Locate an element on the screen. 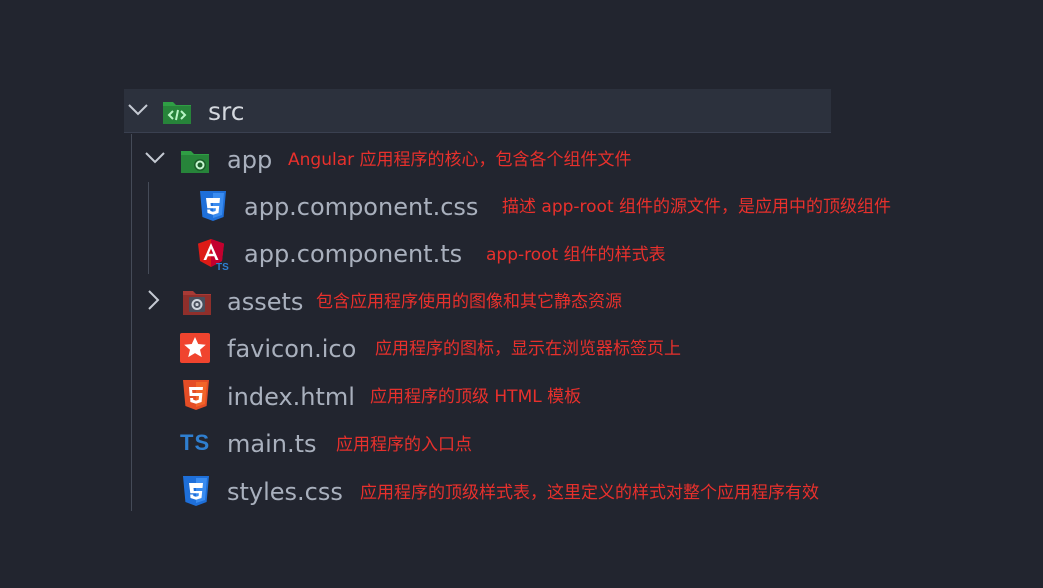 The image size is (1043, 588). tree-item-label: main.ts is located at coordinates (272, 444).